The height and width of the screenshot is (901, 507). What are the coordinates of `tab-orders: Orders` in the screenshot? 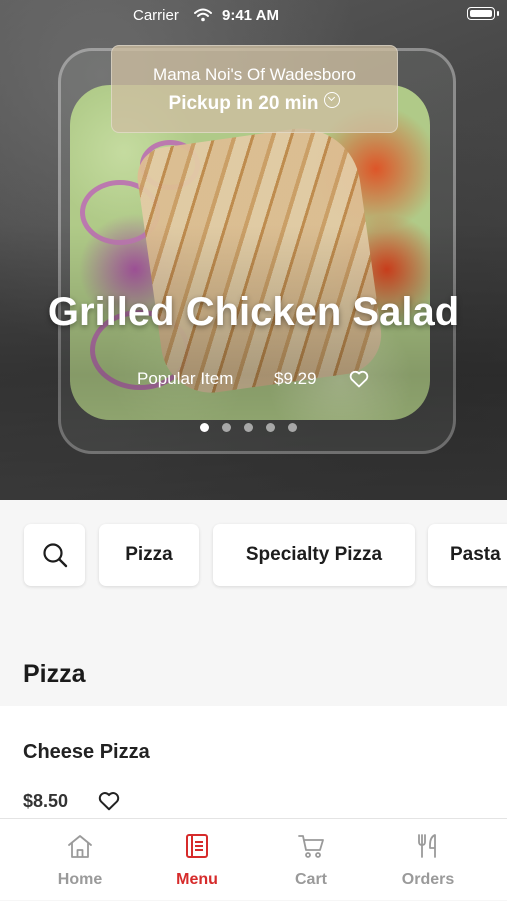 It's located at (428, 860).